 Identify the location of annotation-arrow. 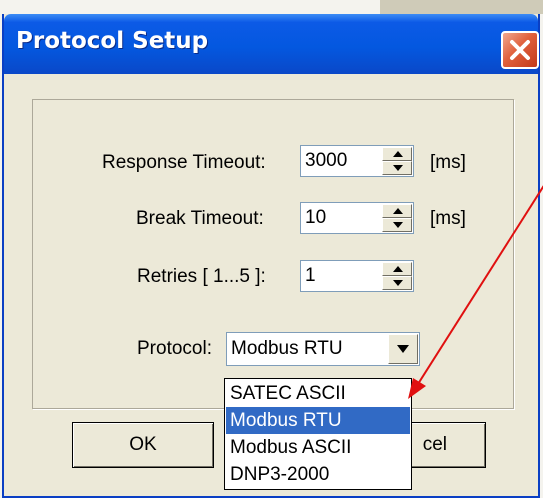
(475, 292).